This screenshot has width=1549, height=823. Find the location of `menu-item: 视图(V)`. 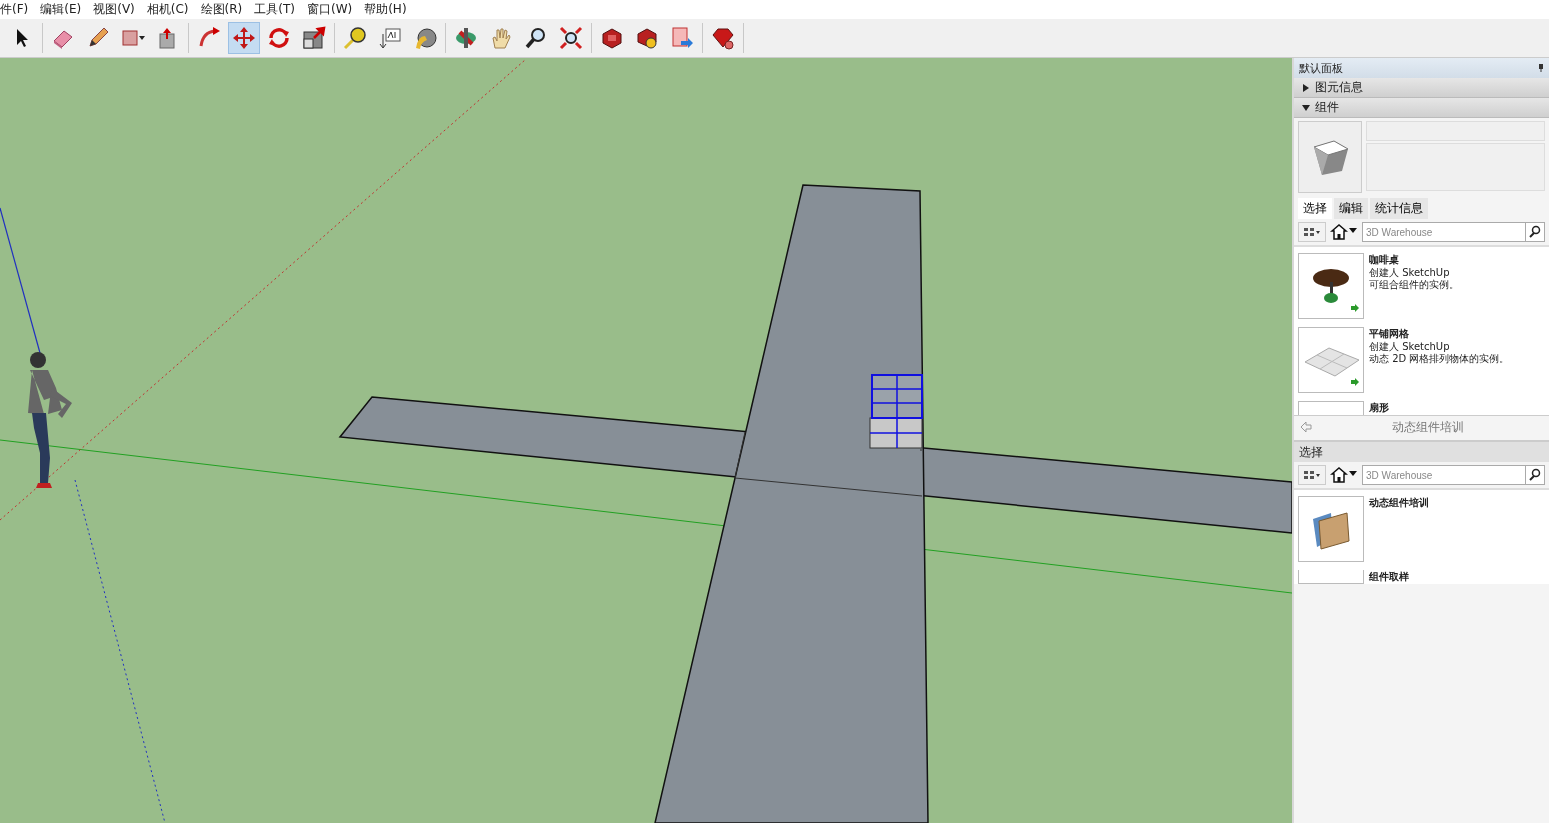

menu-item: 视图(V) is located at coordinates (117, 9).